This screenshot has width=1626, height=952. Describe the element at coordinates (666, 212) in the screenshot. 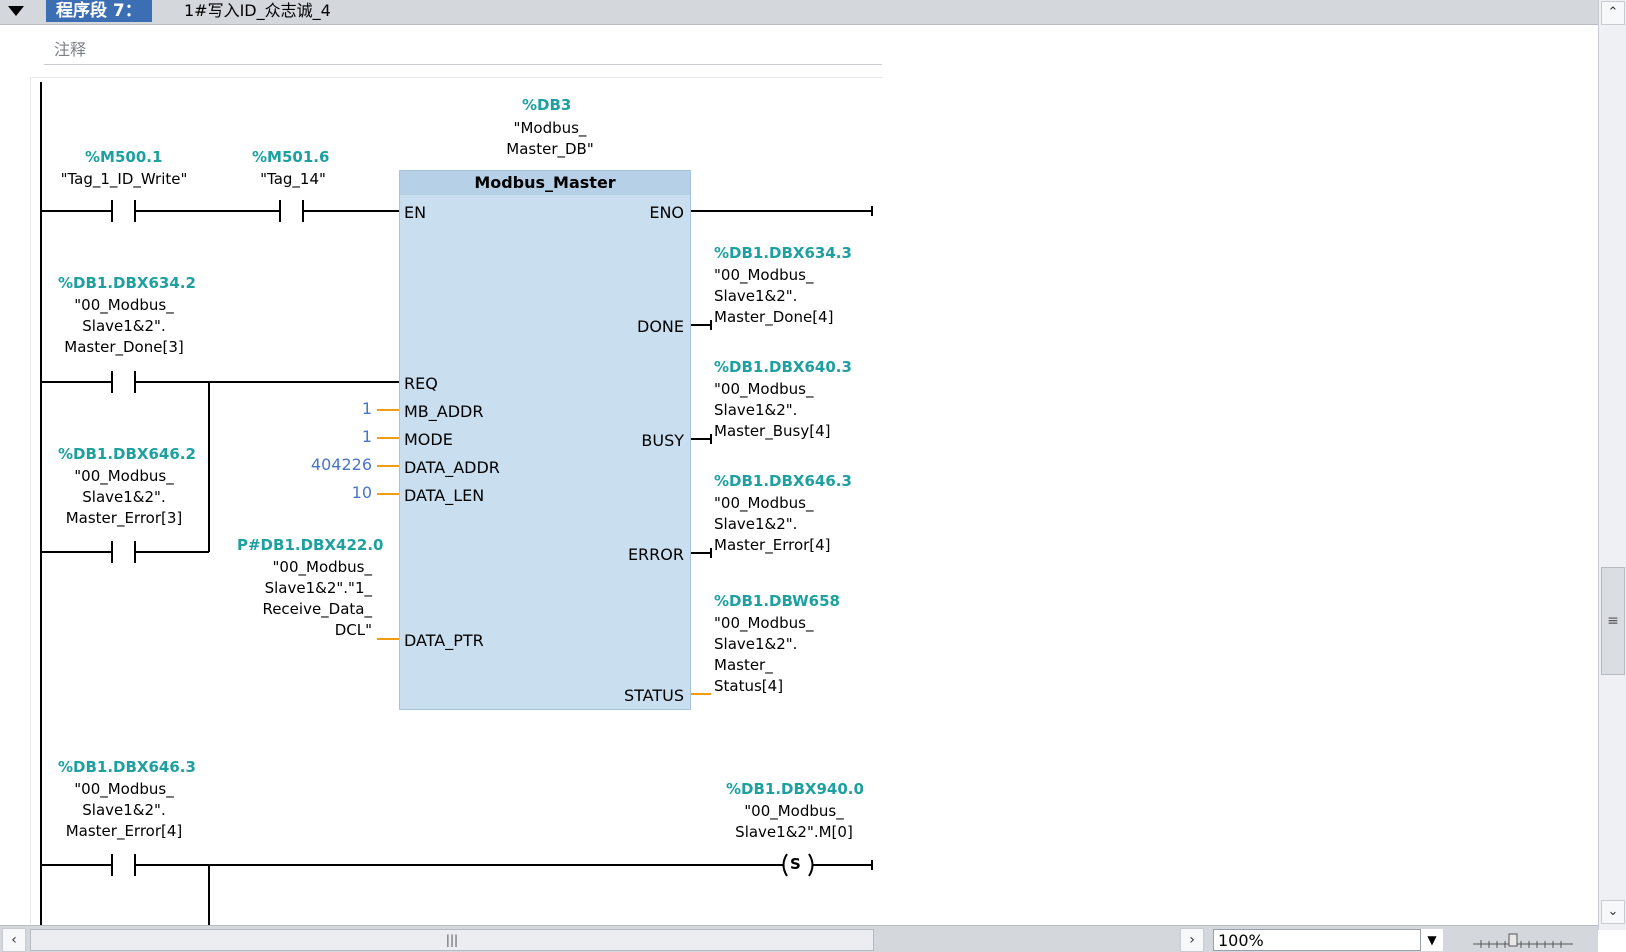

I see `pin-eno: ENO` at that location.